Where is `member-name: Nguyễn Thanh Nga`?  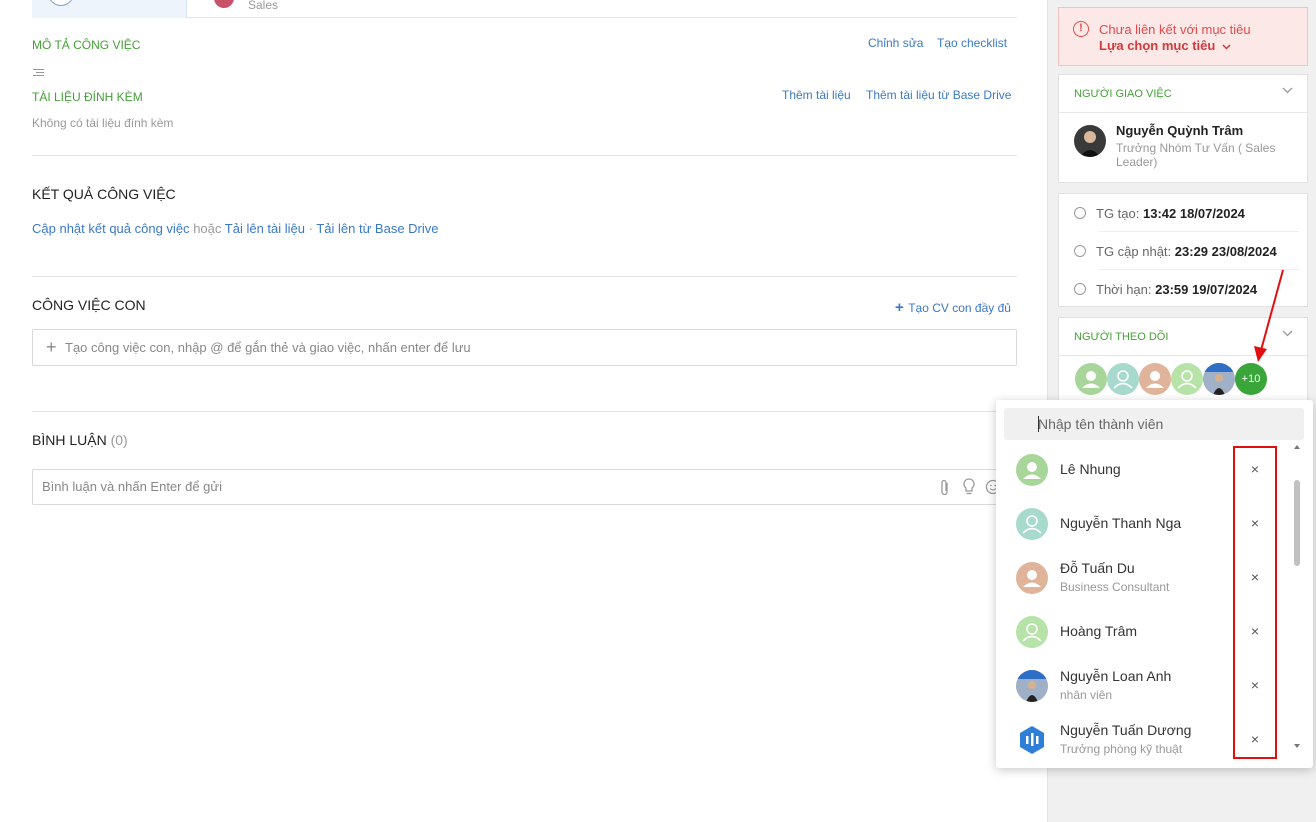 member-name: Nguyễn Thanh Nga is located at coordinates (1121, 523).